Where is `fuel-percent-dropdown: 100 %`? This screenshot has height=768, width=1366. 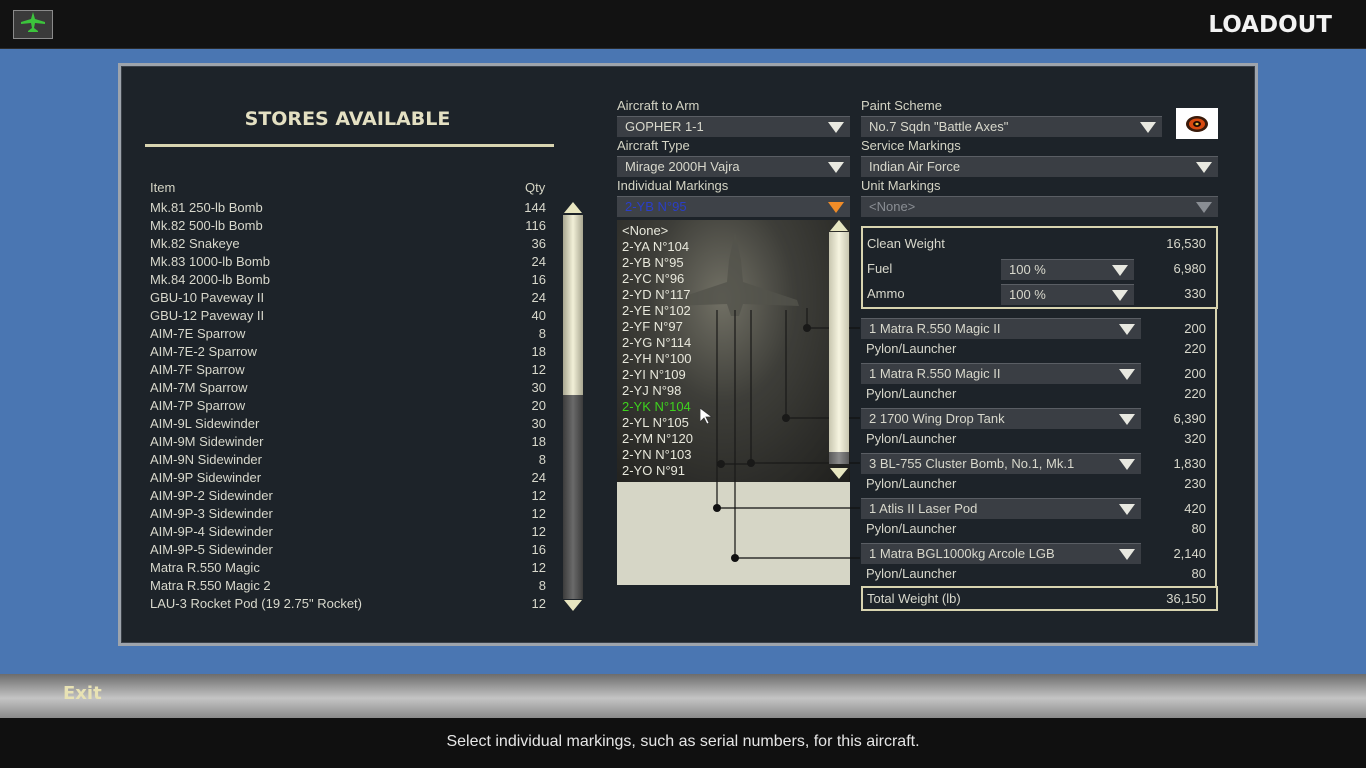
fuel-percent-dropdown: 100 % is located at coordinates (1067, 269).